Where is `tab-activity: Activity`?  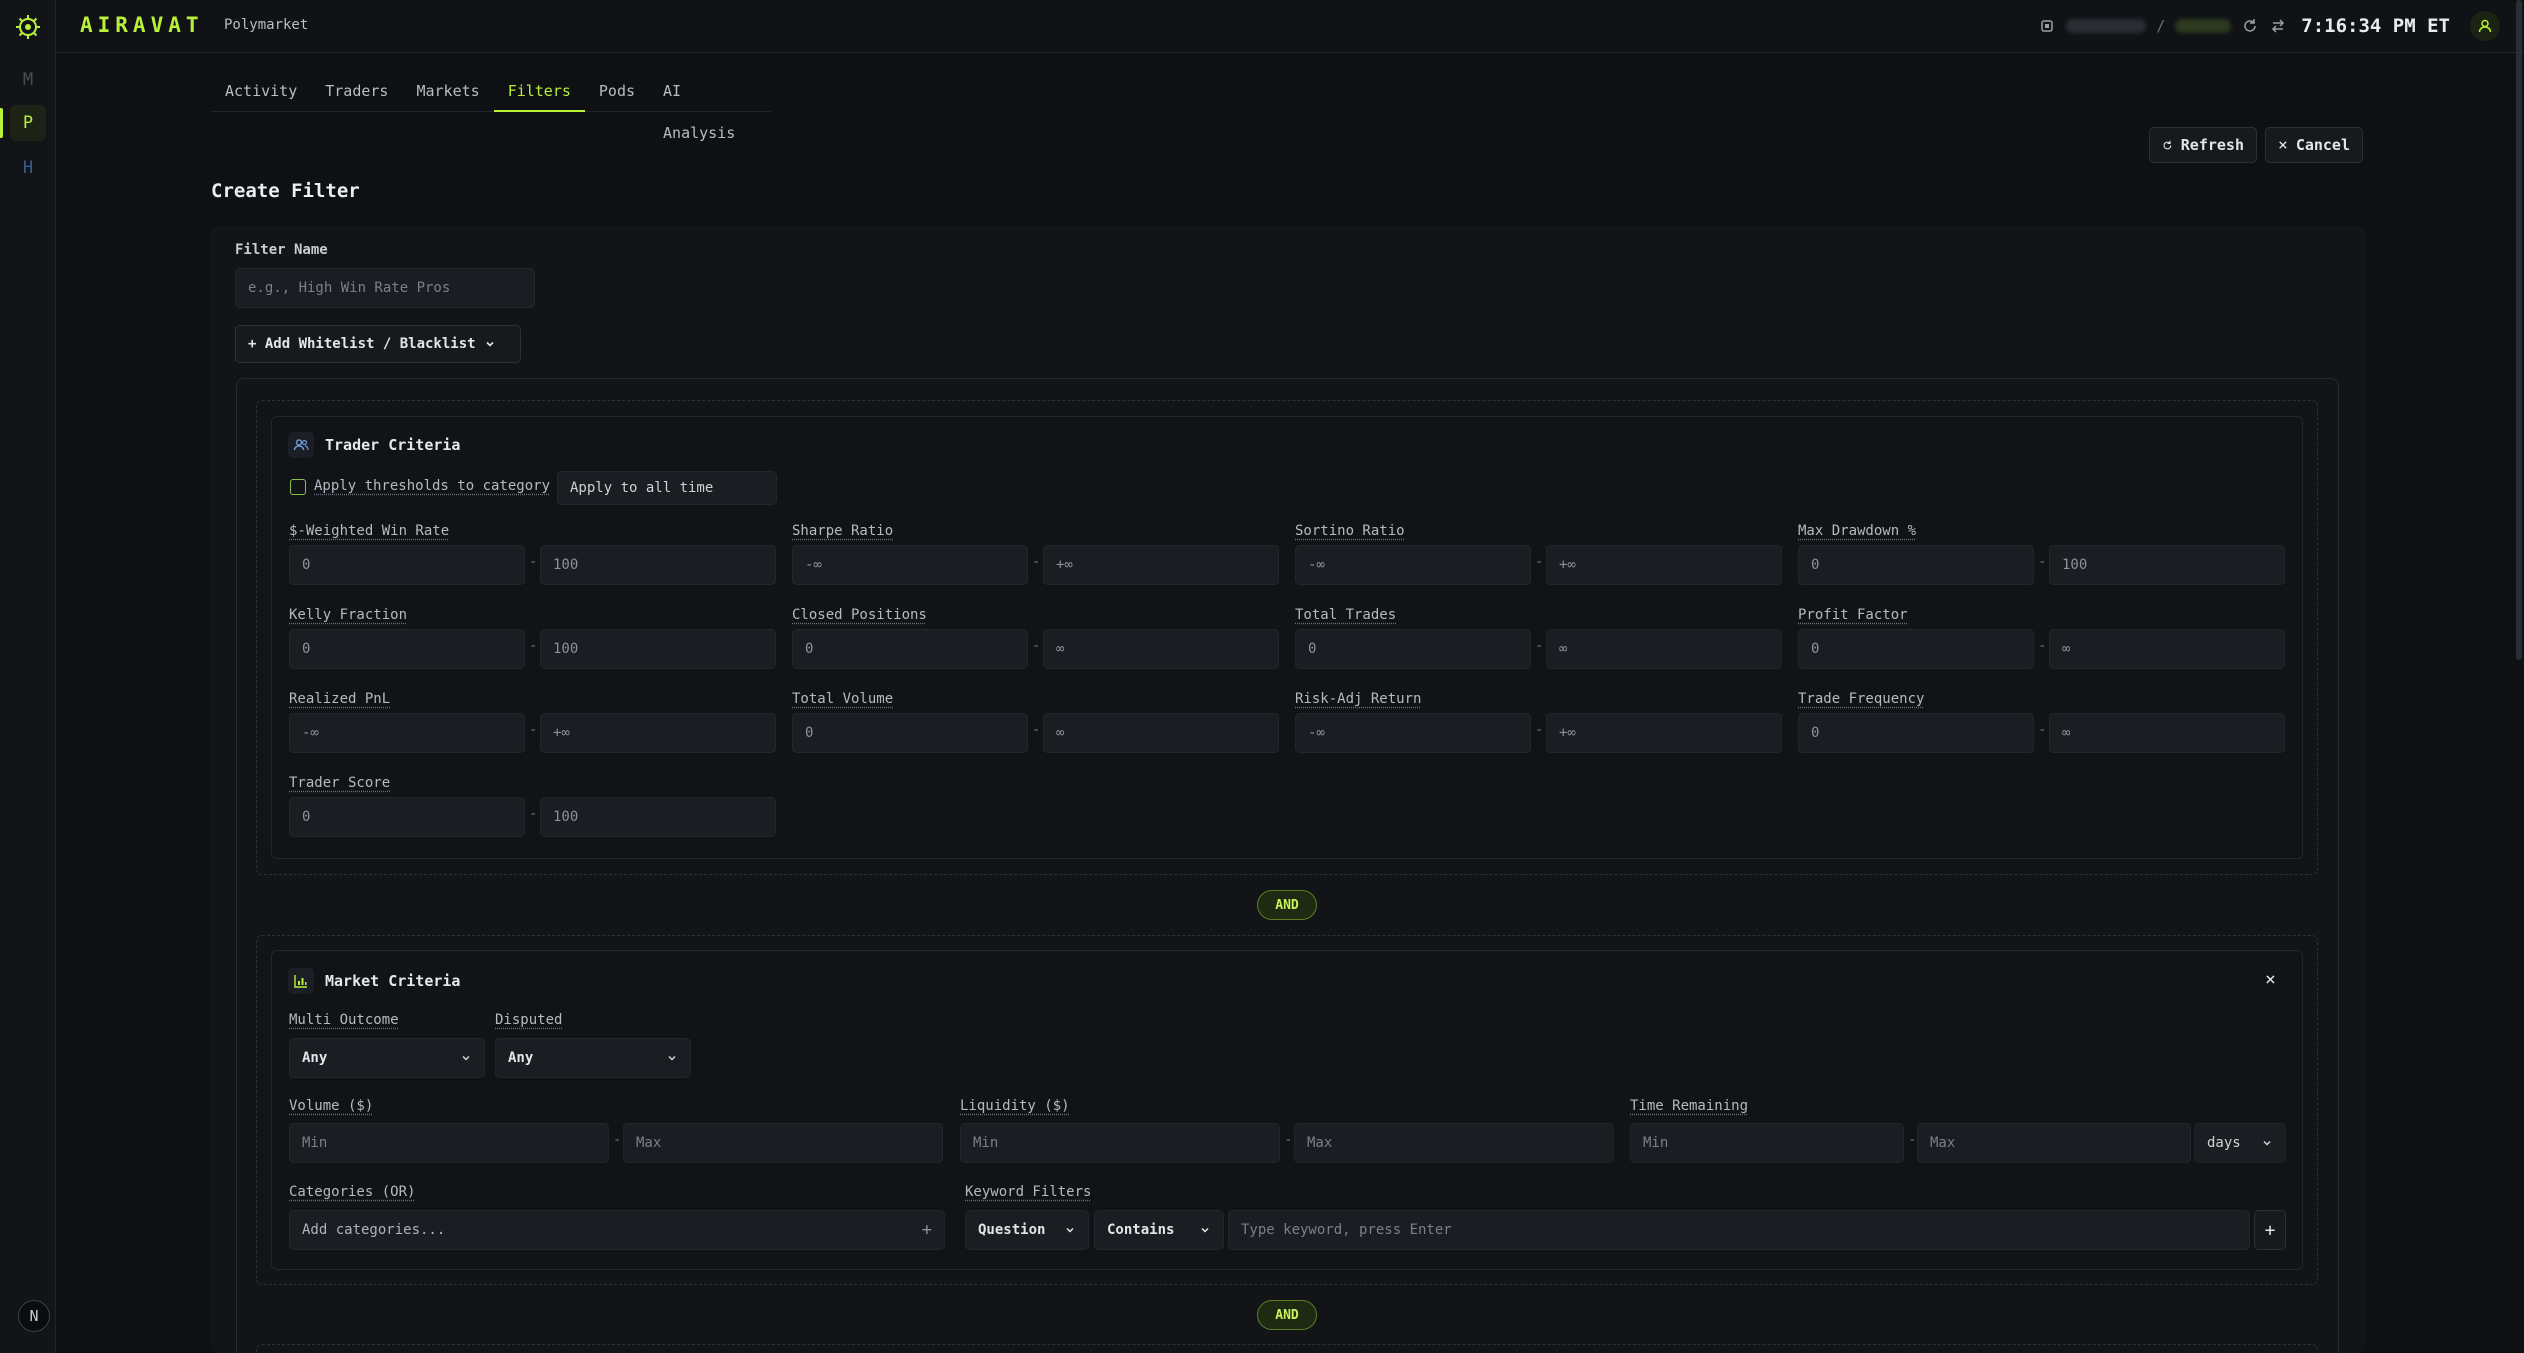 tab-activity: Activity is located at coordinates (261, 91).